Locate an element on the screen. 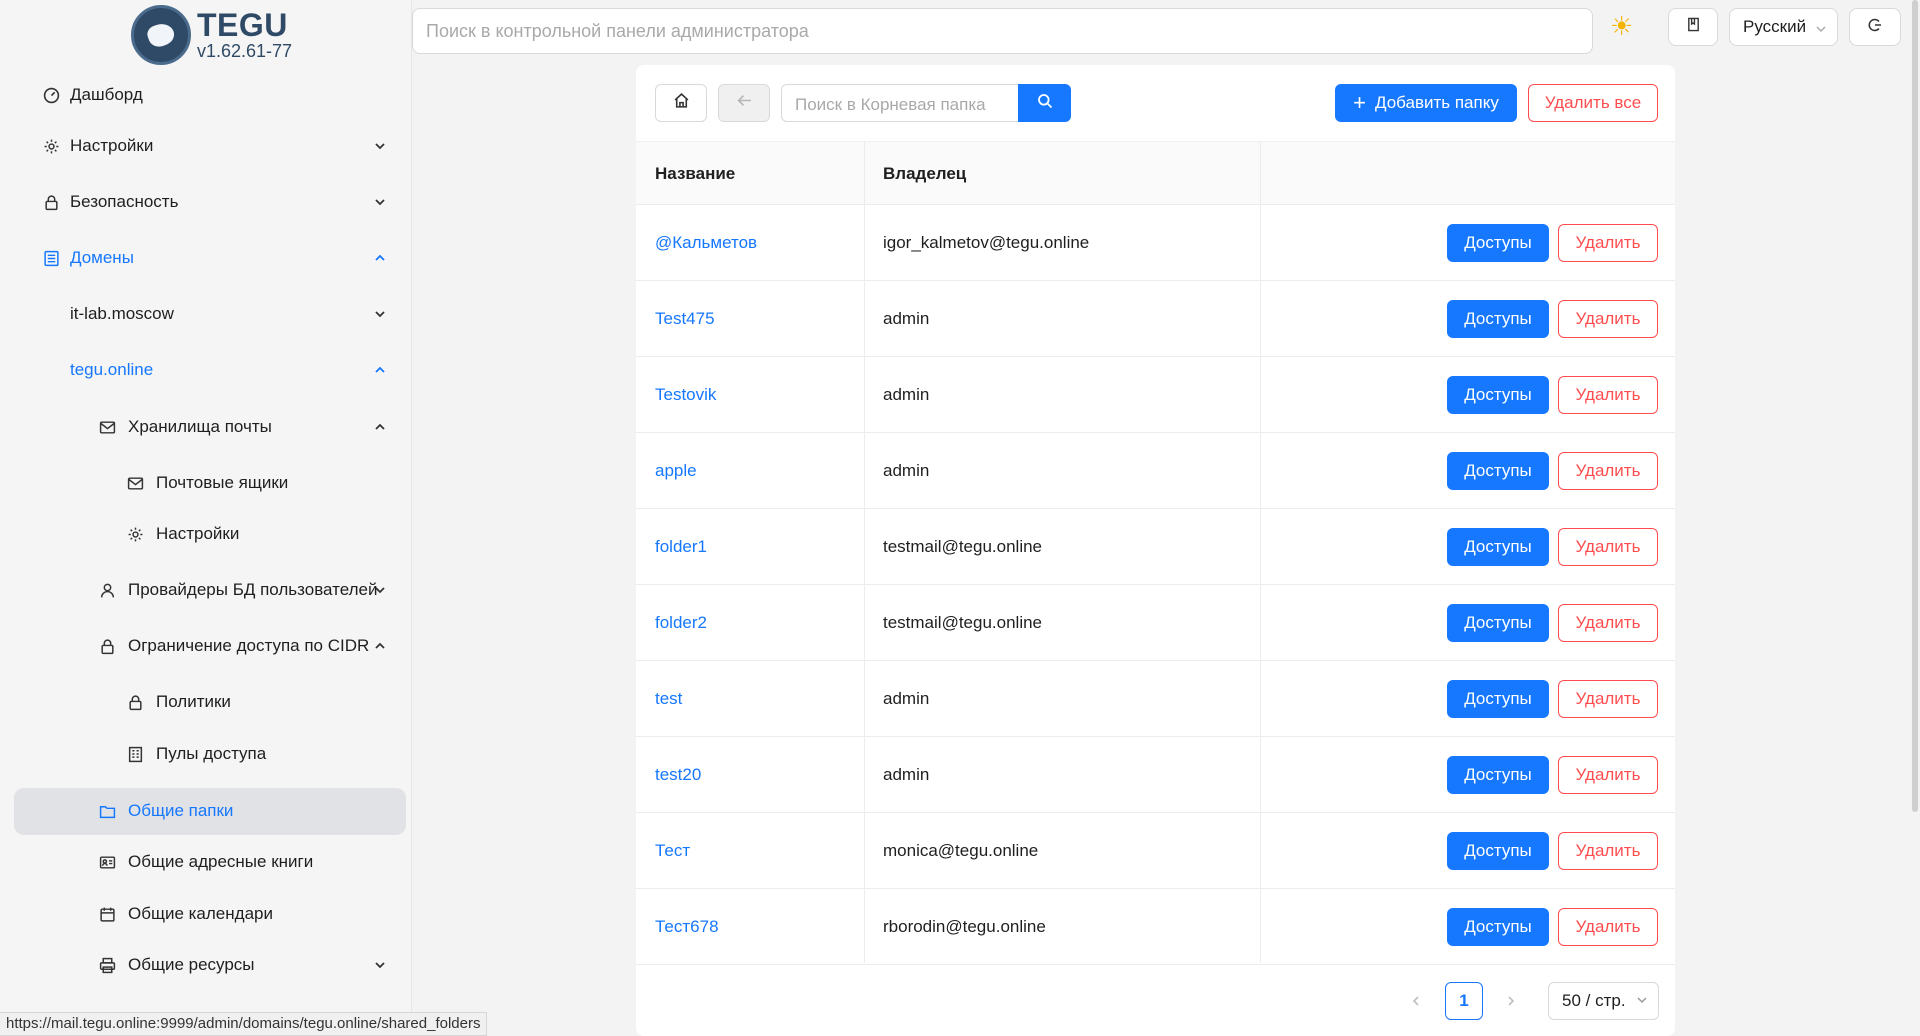  page-scrollbar is located at coordinates (1915, 518).